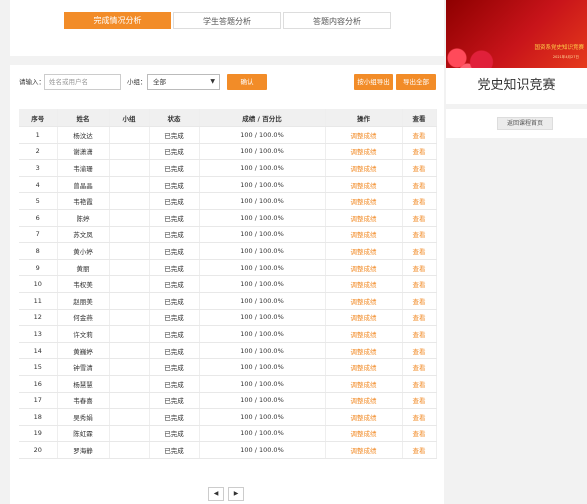  I want to click on cell-no: 2, so click(38, 152).